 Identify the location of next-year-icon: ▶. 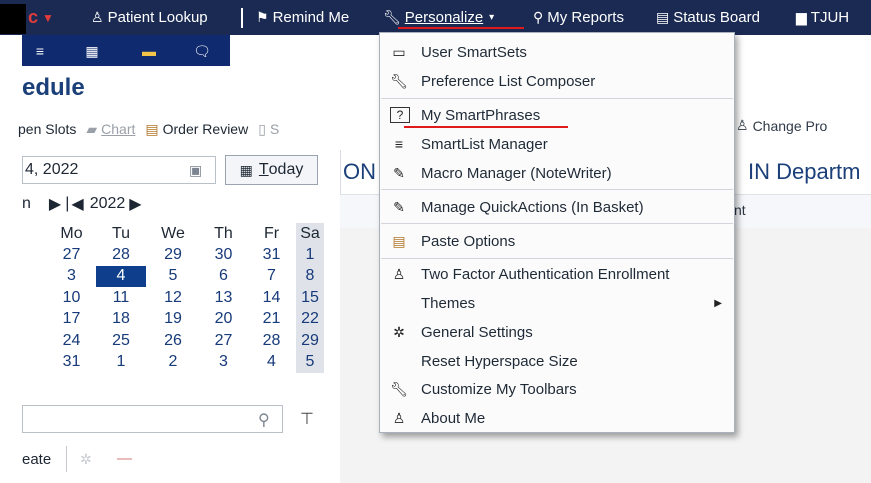
(135, 204).